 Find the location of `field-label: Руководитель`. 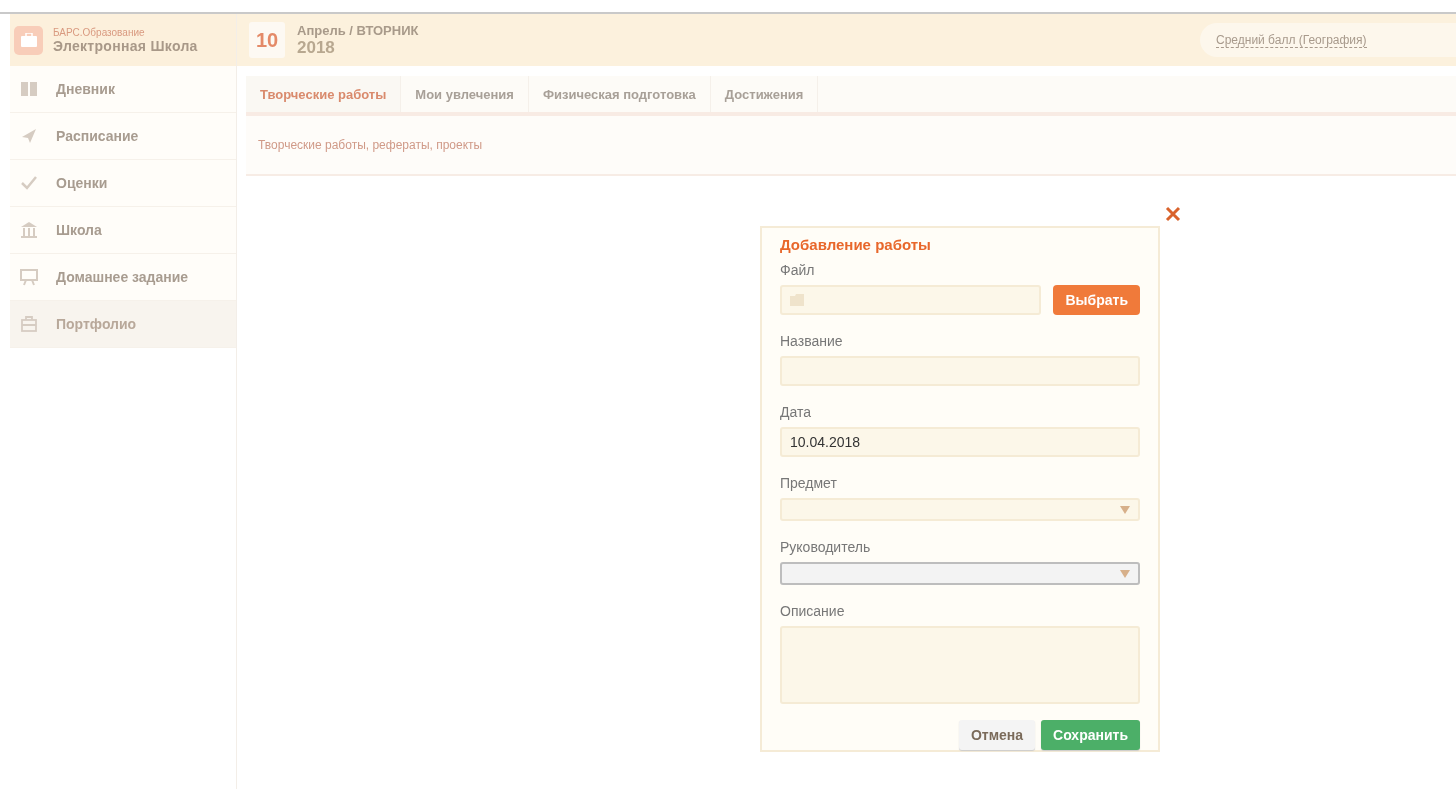

field-label: Руководитель is located at coordinates (826, 547).